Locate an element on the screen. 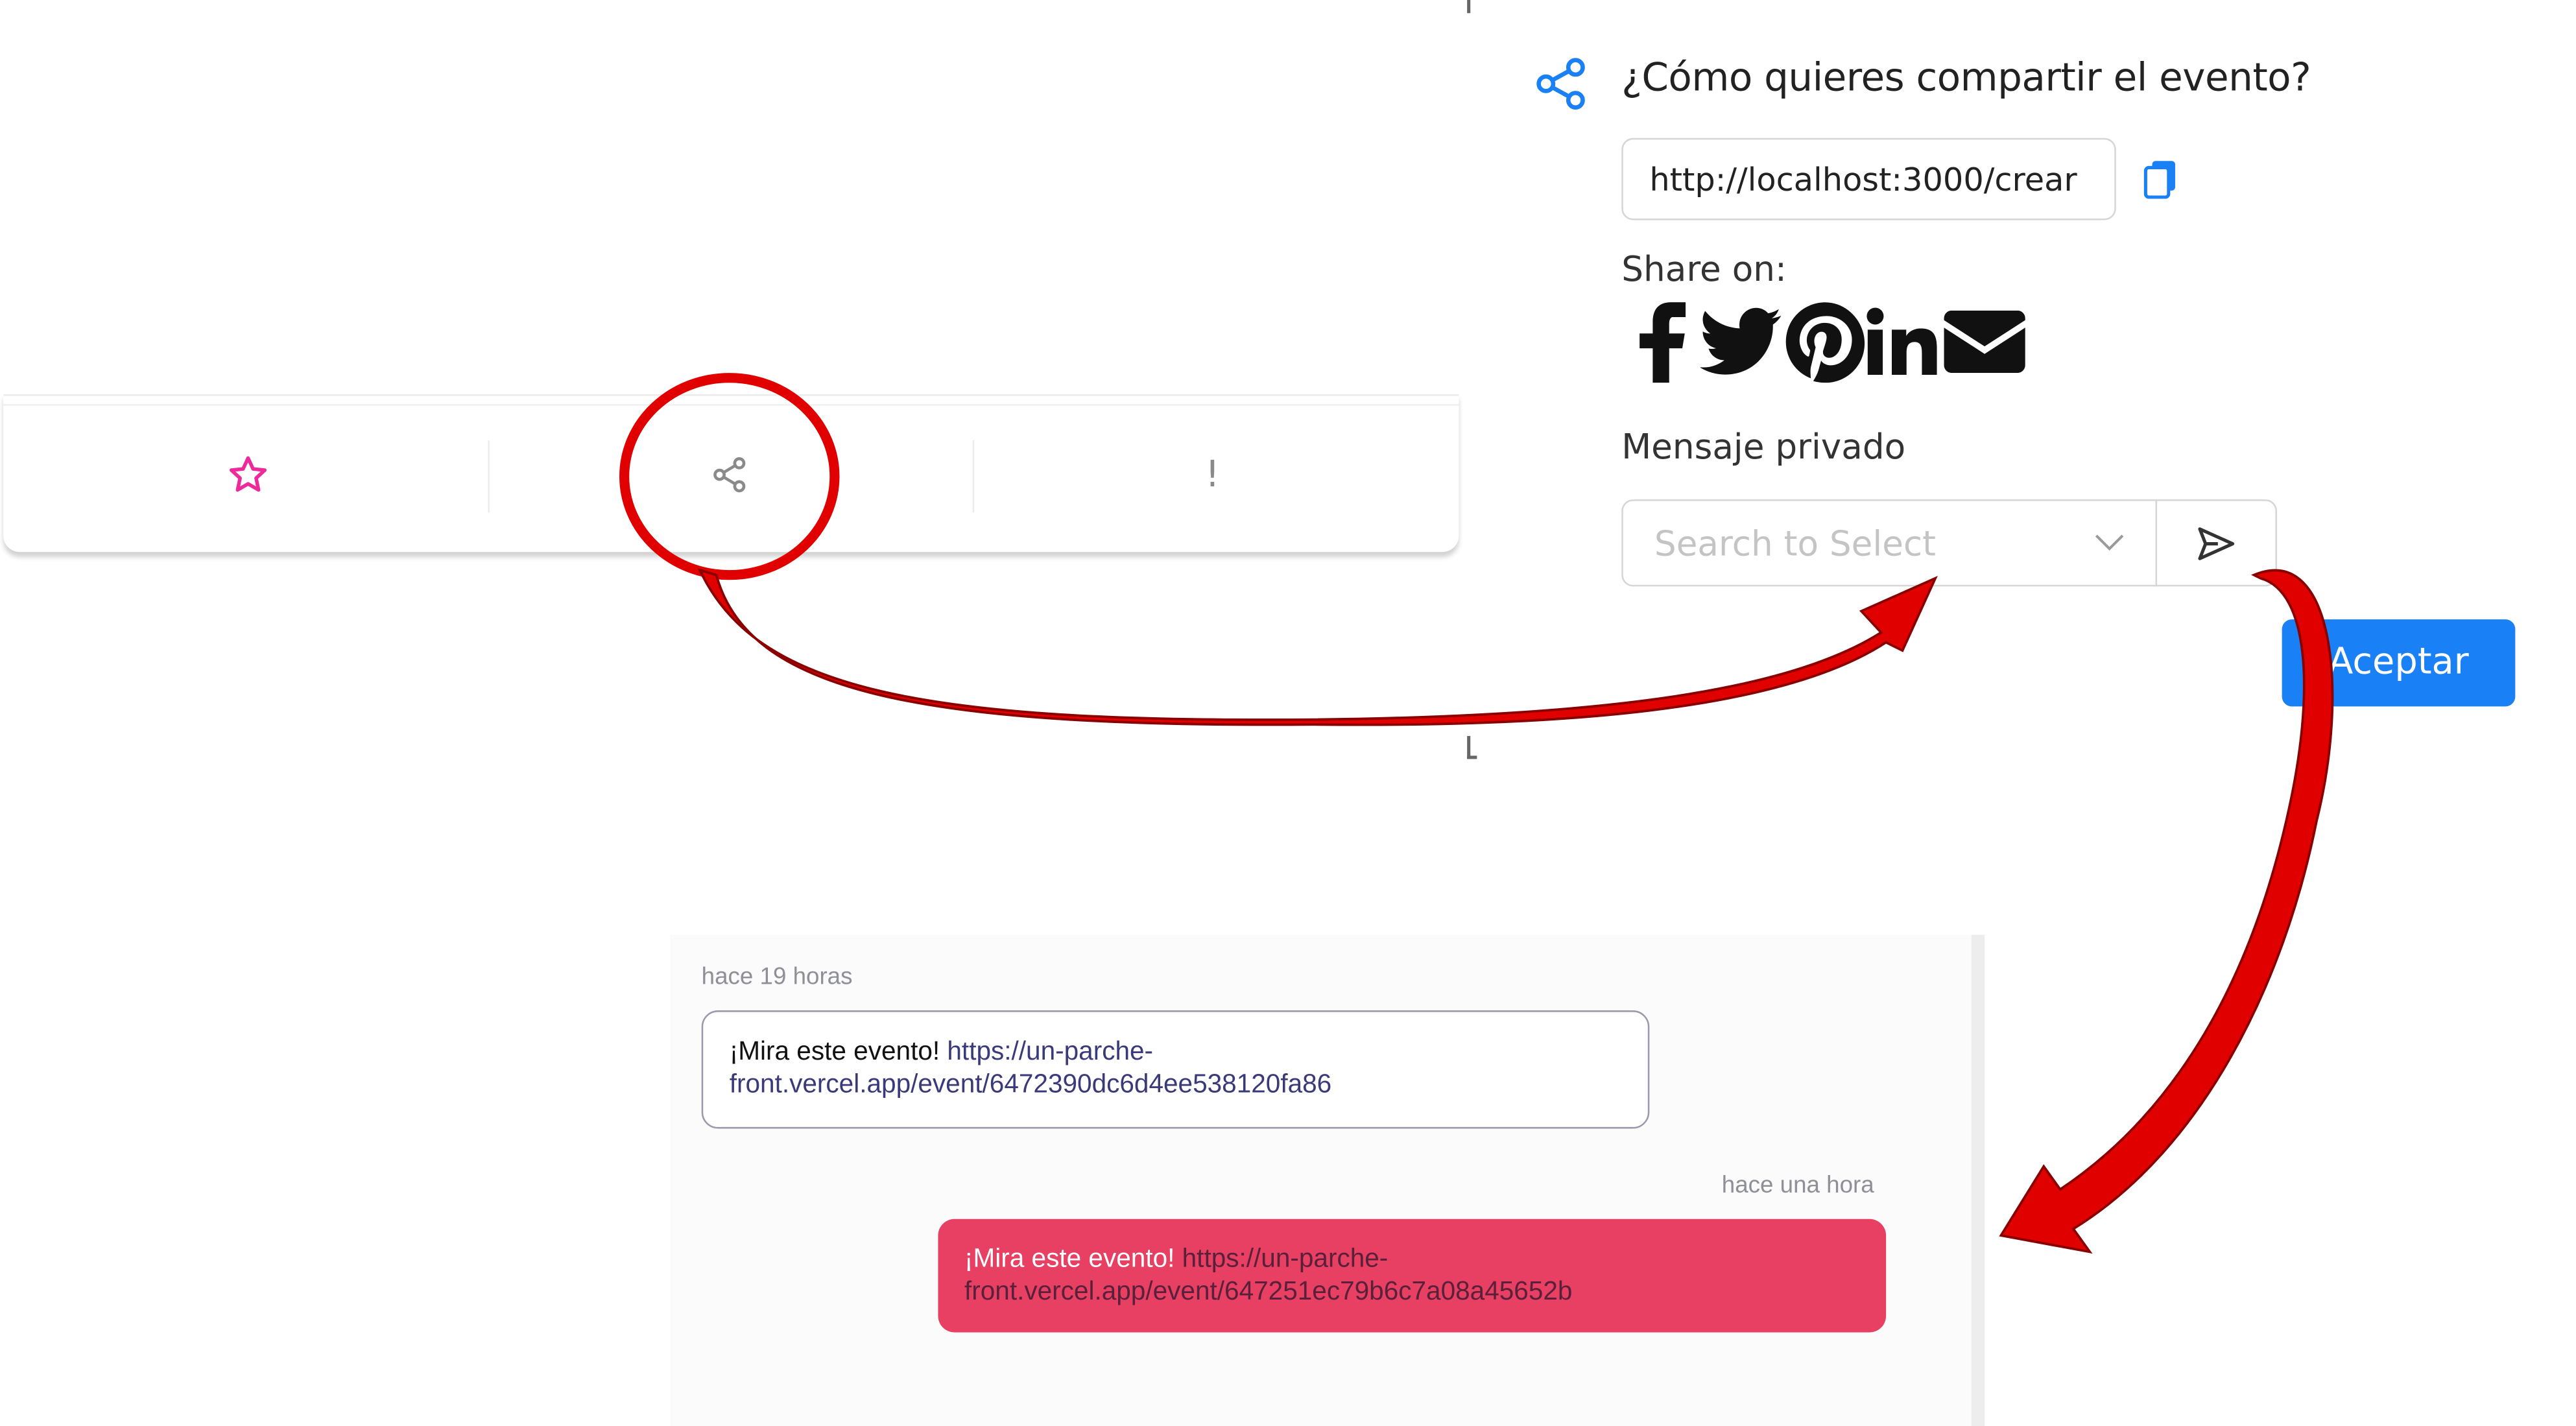 Image resolution: width=2576 pixels, height=1426 pixels. pinterest-share-button is located at coordinates (1825, 342).